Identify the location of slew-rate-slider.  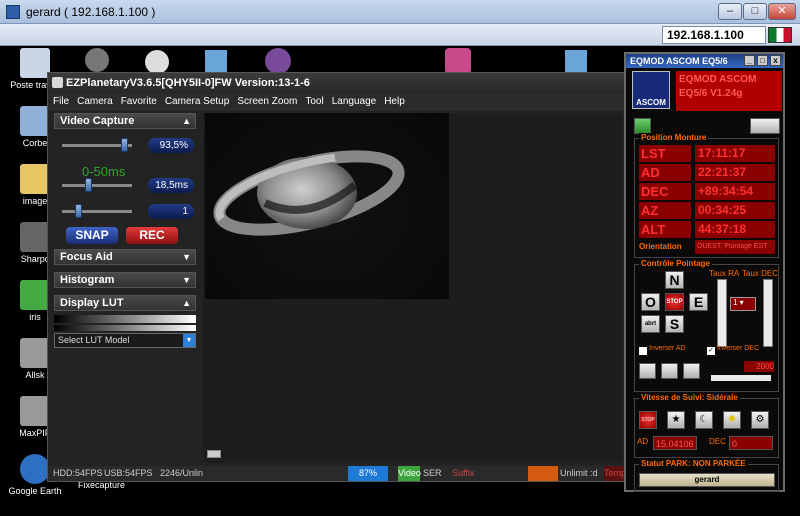
(741, 378).